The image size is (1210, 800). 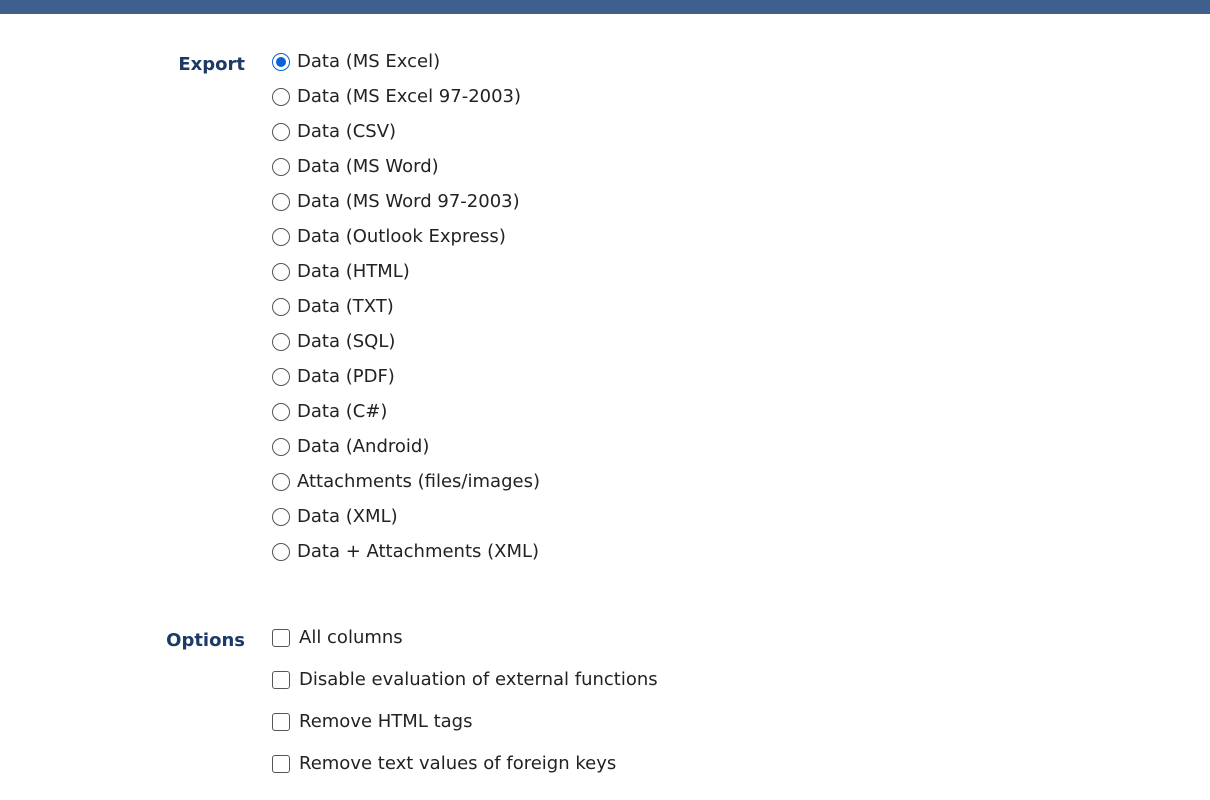 I want to click on export-option-xml: Data (XML), so click(x=406, y=522).